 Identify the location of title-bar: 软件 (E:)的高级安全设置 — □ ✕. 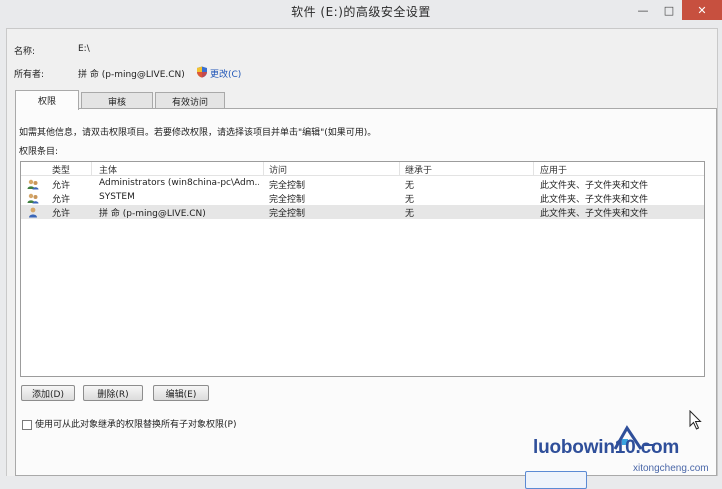
(361, 14).